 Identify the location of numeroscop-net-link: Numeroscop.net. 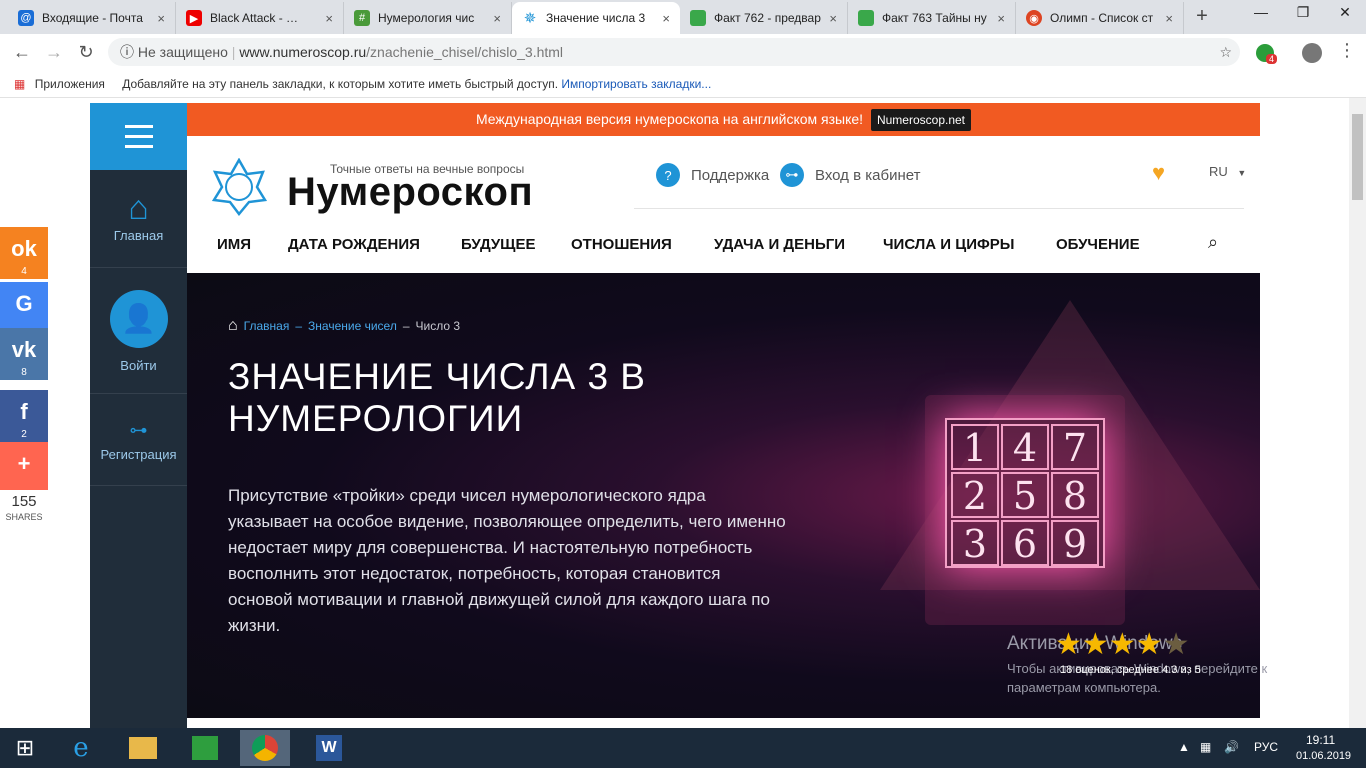
(921, 120).